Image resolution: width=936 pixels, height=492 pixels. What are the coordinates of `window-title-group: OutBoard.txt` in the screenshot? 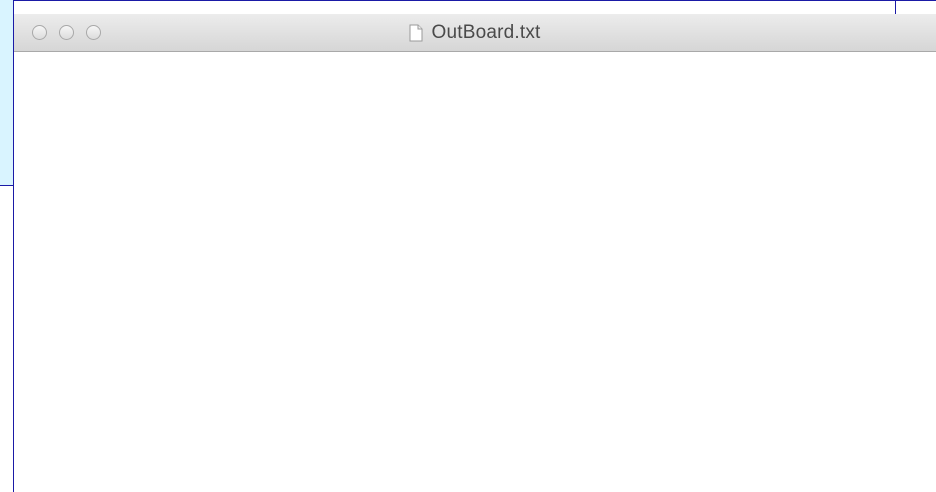 It's located at (475, 33).